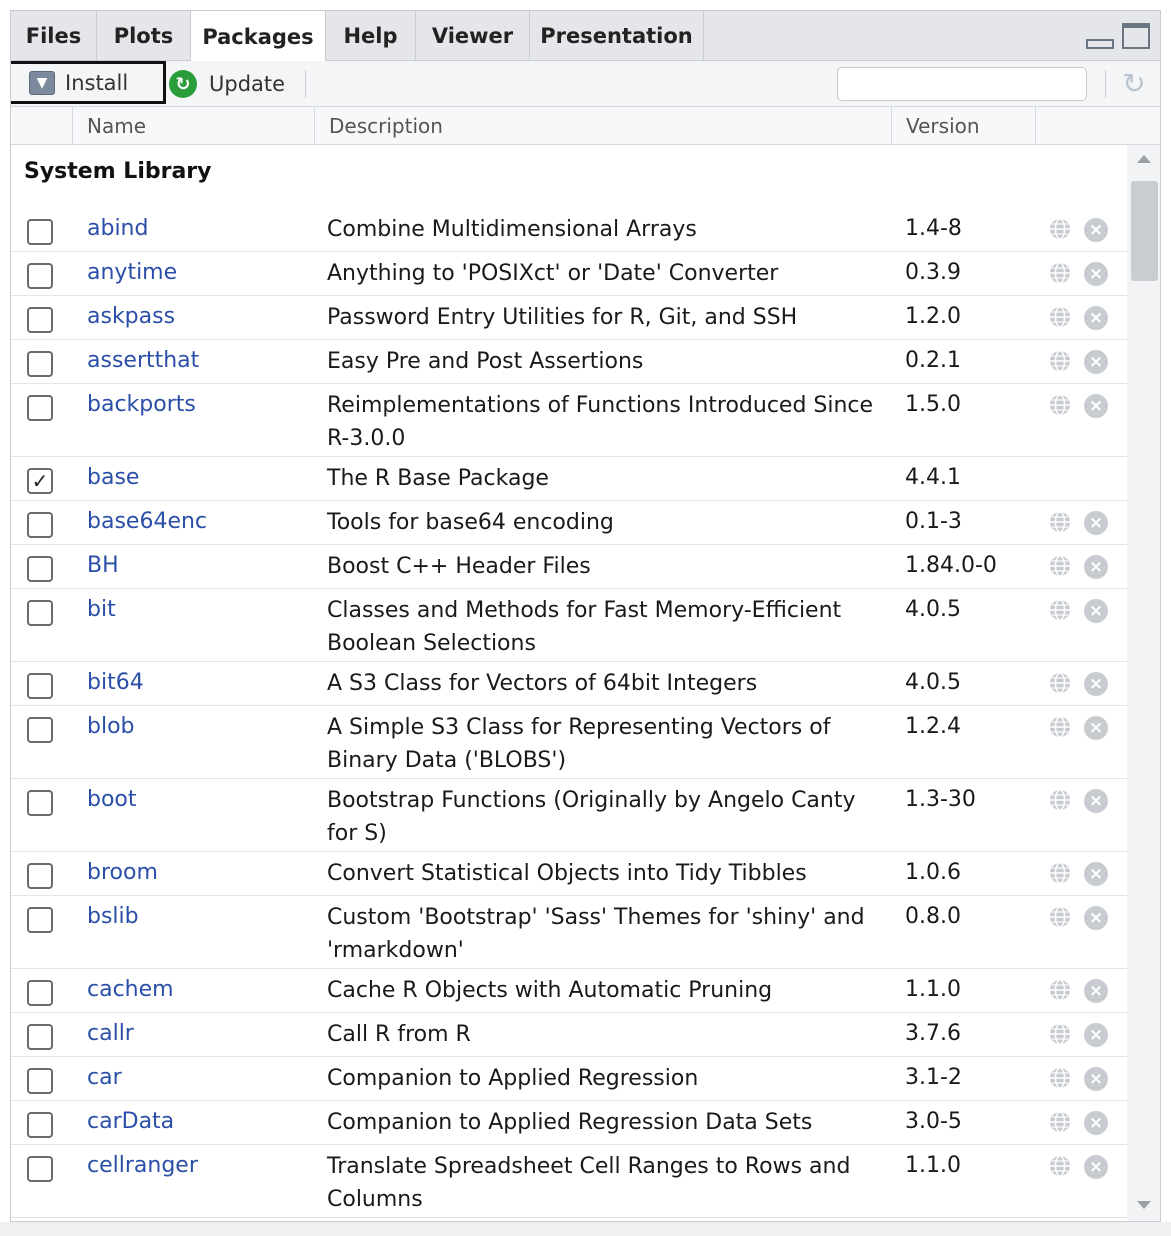 The height and width of the screenshot is (1236, 1171). I want to click on package-version: 3.1-2, so click(933, 1077).